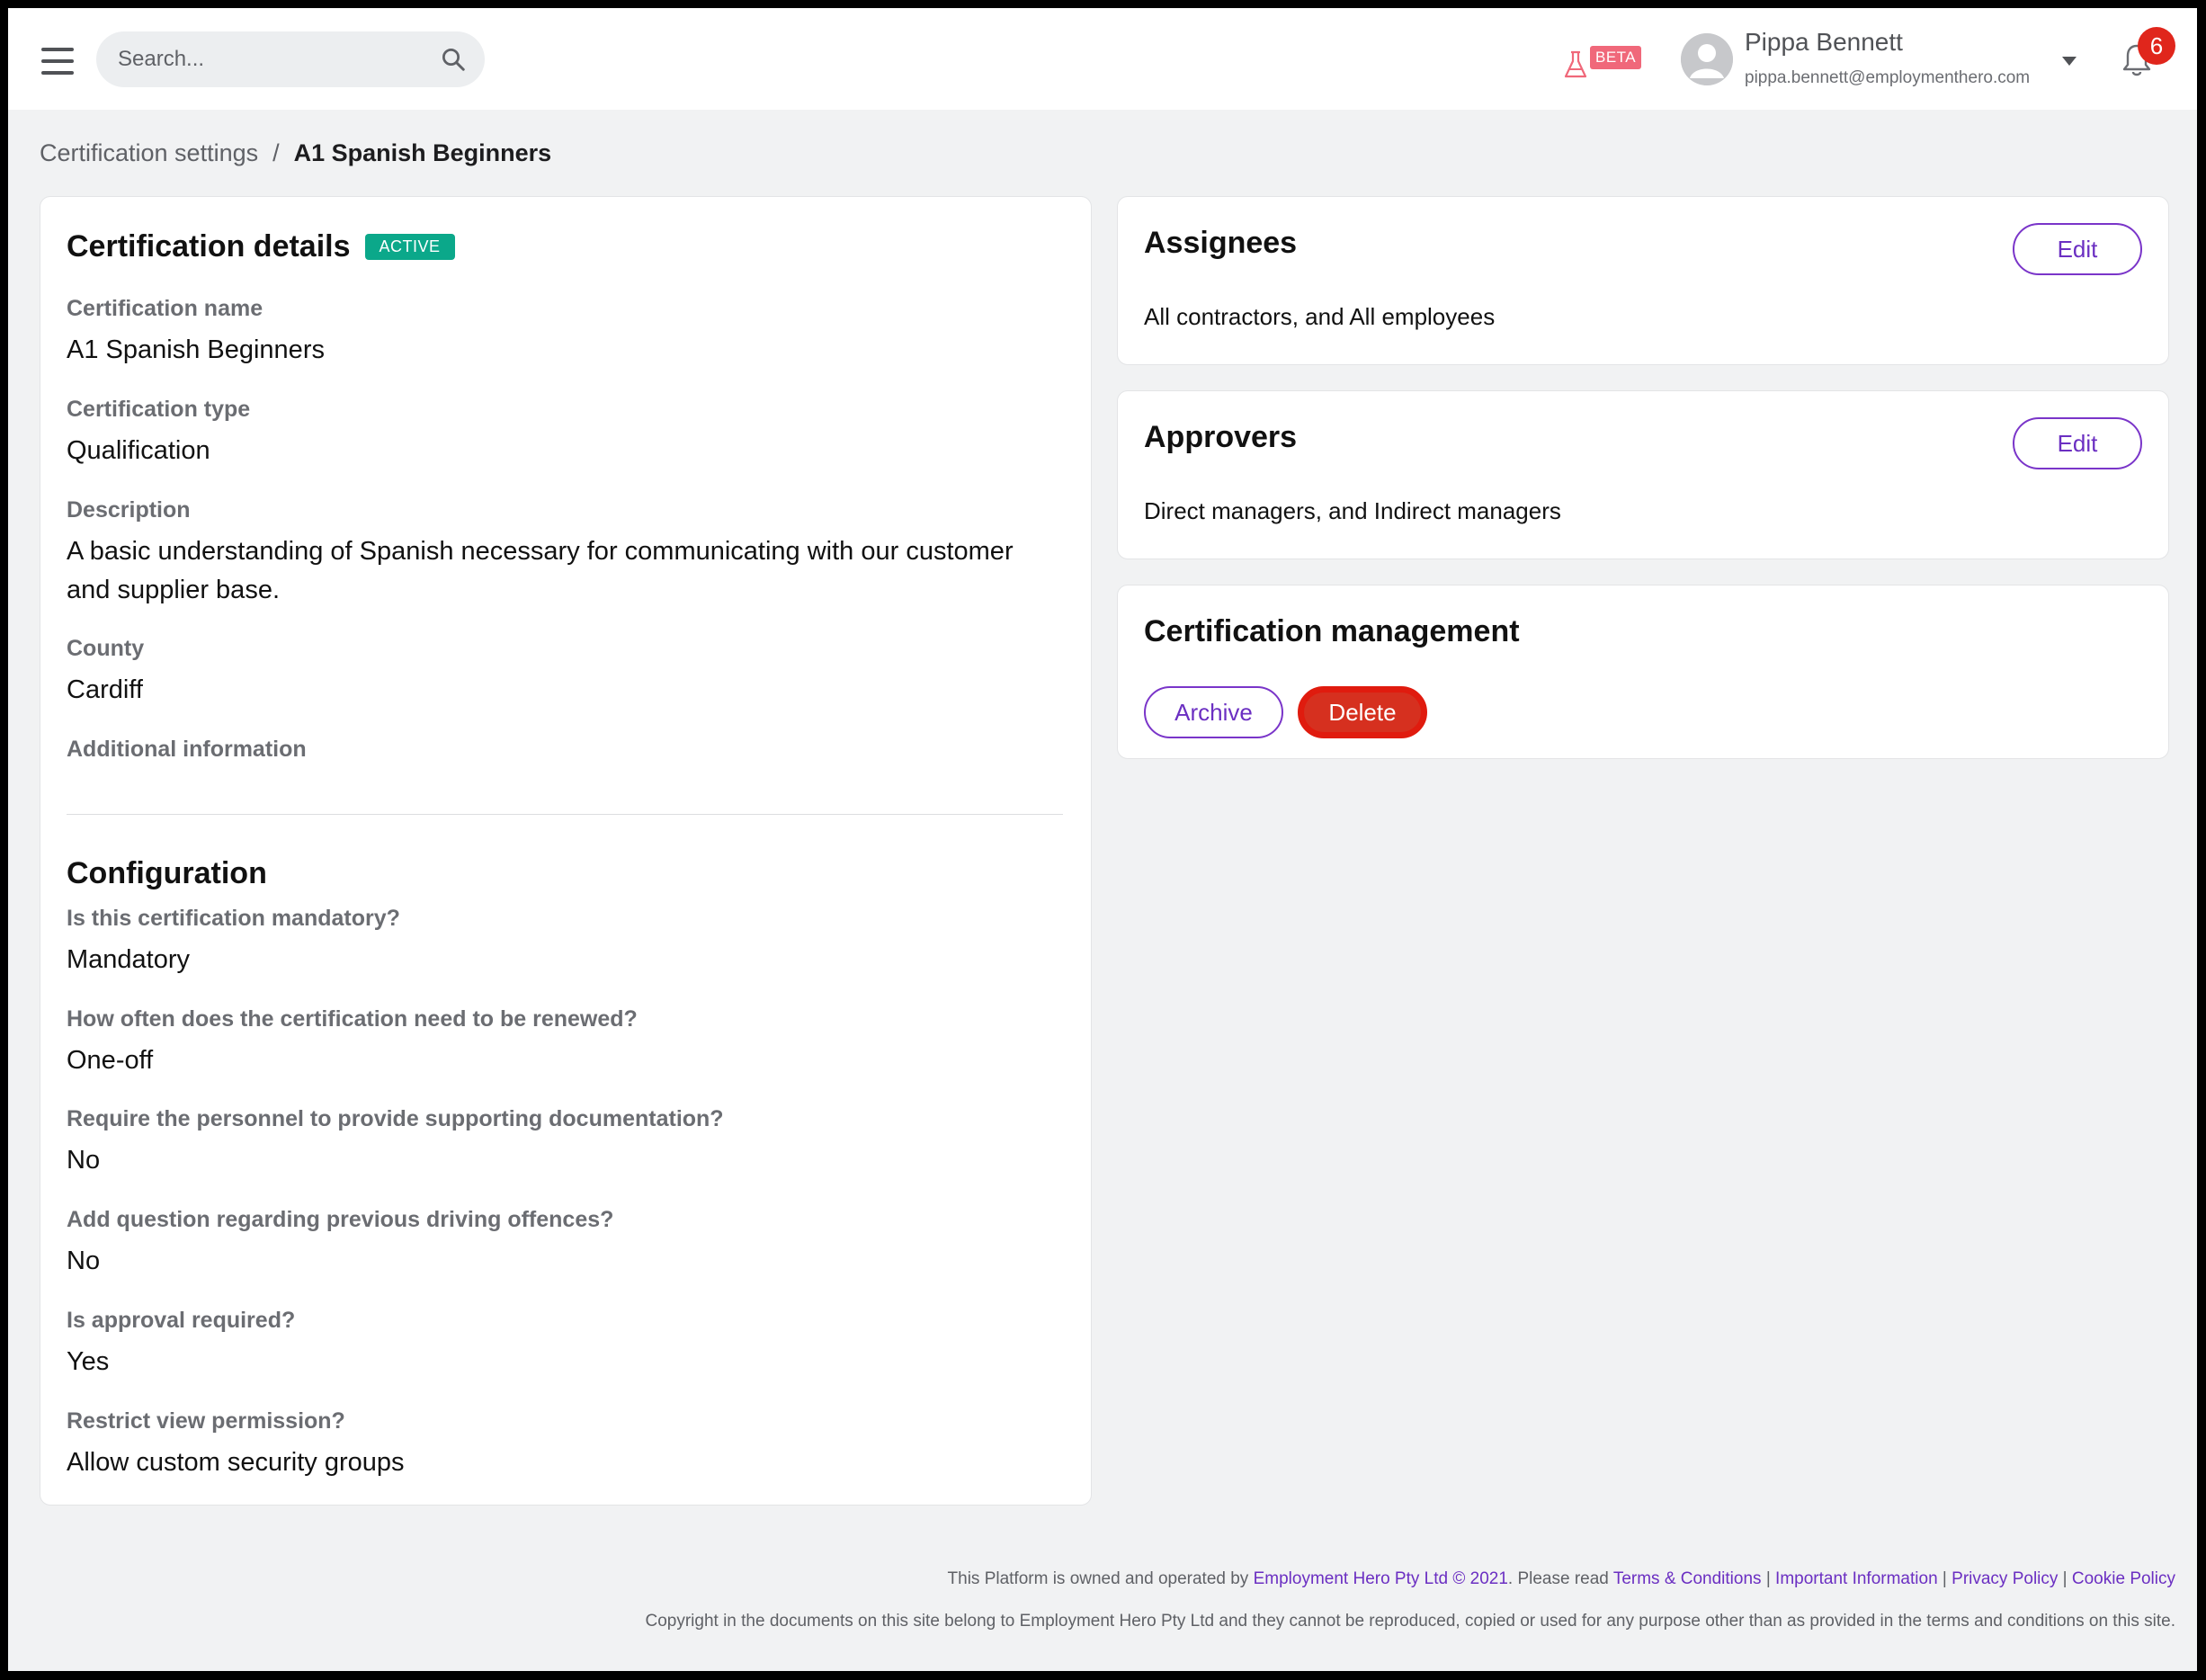  Describe the element at coordinates (206, 1421) in the screenshot. I see `field-label: Restrict view permission?` at that location.